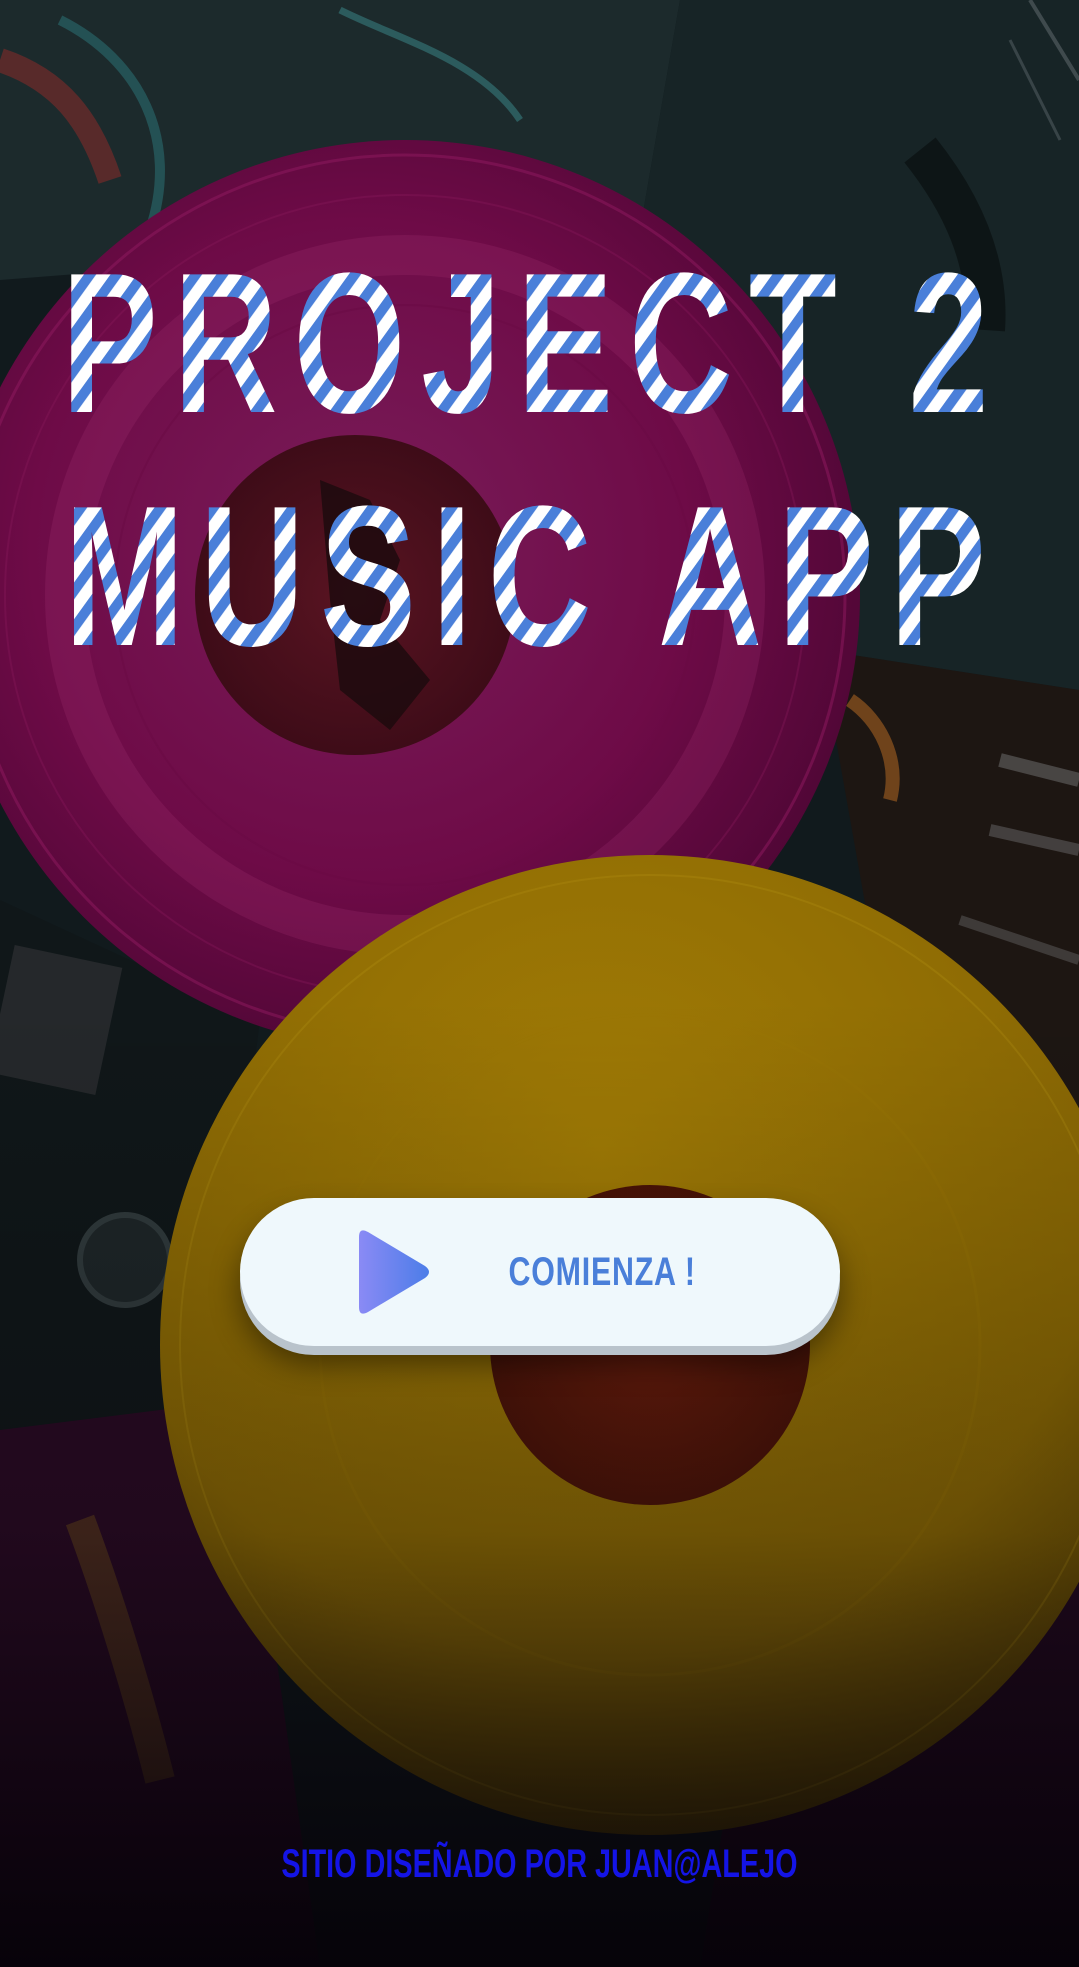 The image size is (1079, 1967). What do you see at coordinates (602, 1271) in the screenshot?
I see `start-button-label: COMIENZA !` at bounding box center [602, 1271].